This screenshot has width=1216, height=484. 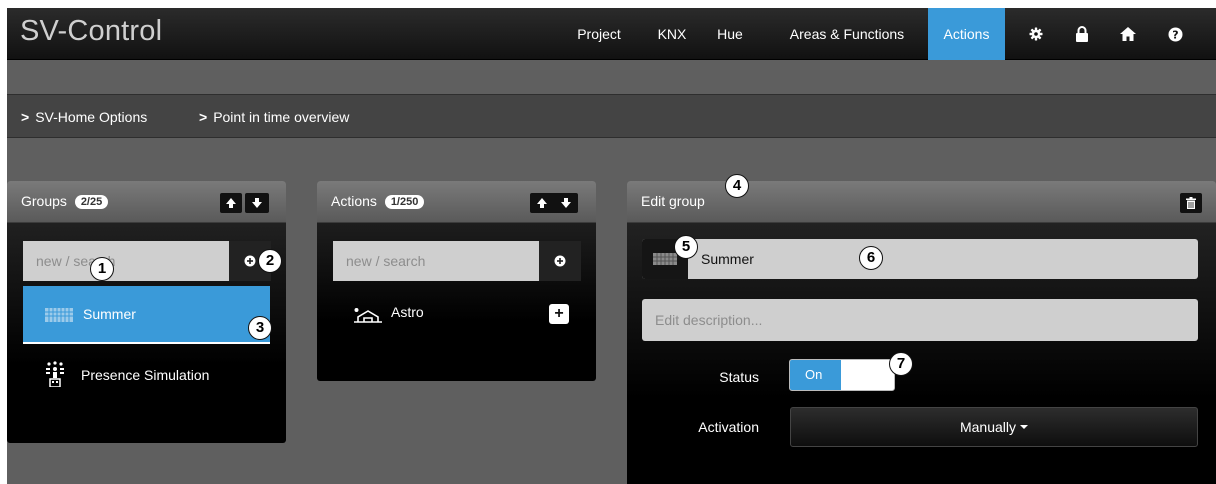 I want to click on lock-icon, so click(x=1082, y=34).